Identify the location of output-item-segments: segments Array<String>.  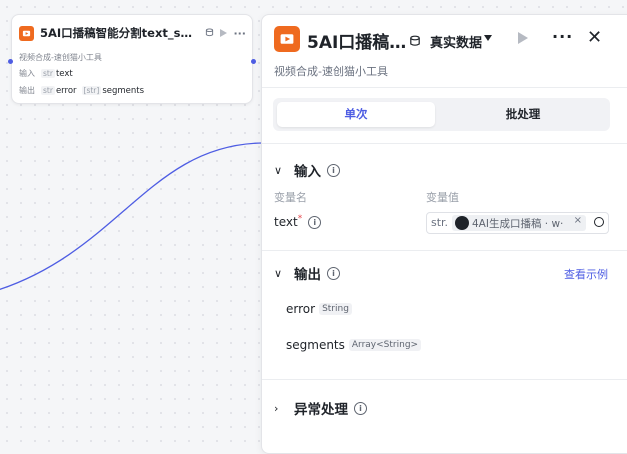
(354, 345).